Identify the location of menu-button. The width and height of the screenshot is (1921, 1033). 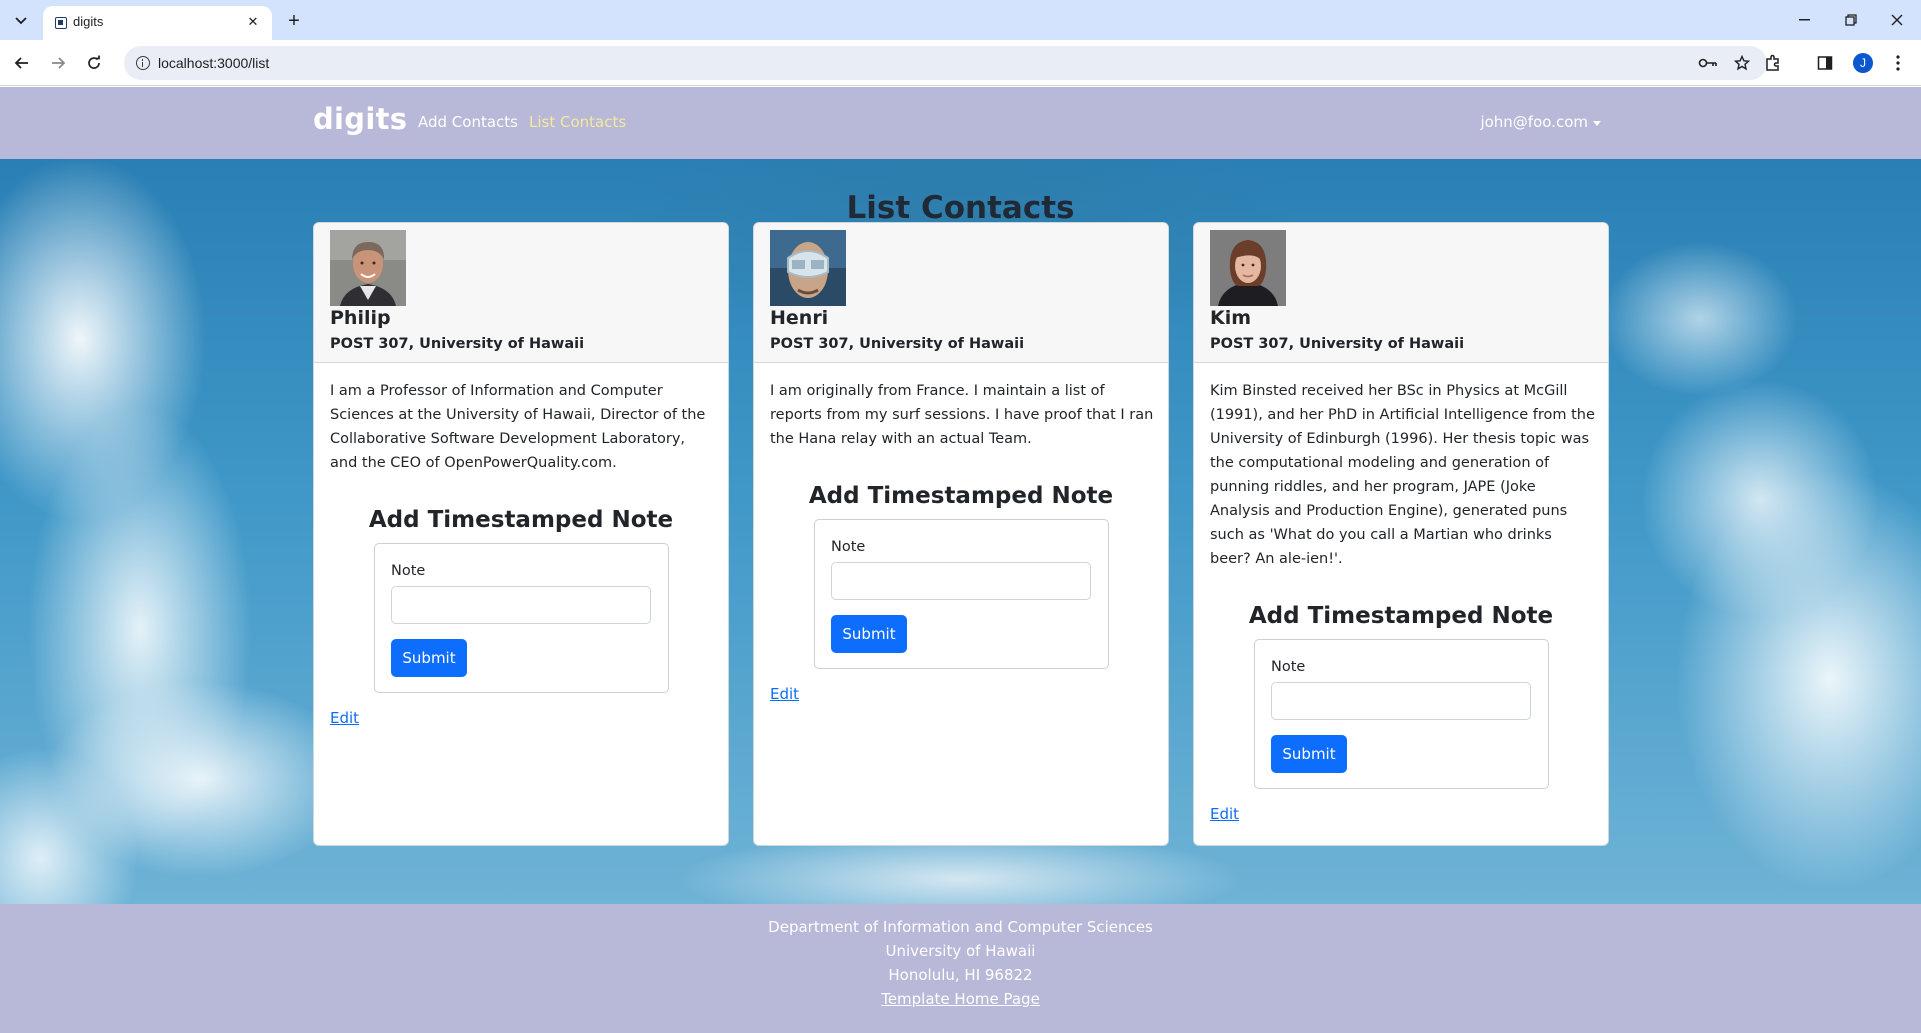
(1898, 63).